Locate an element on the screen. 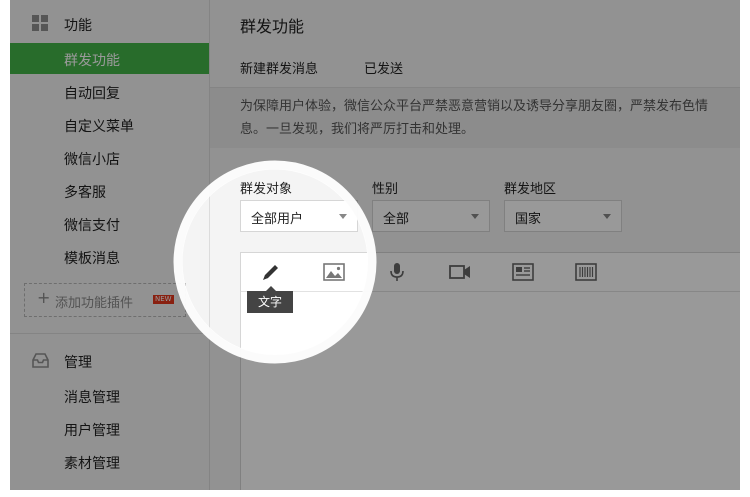  sidebar-item-label: 消息管理 is located at coordinates (92, 398).